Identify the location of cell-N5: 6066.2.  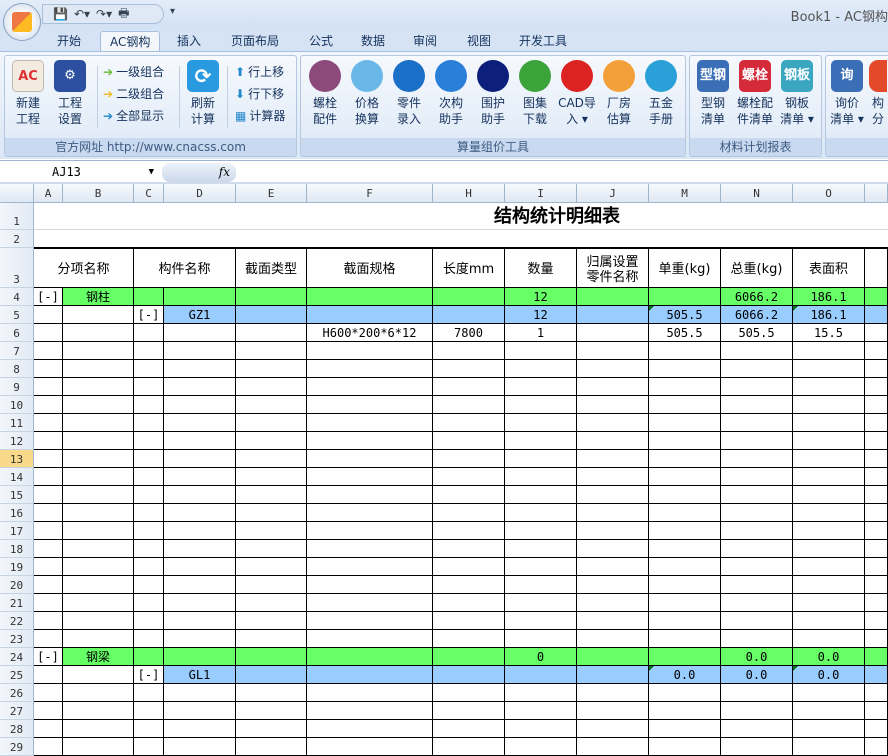
(757, 315).